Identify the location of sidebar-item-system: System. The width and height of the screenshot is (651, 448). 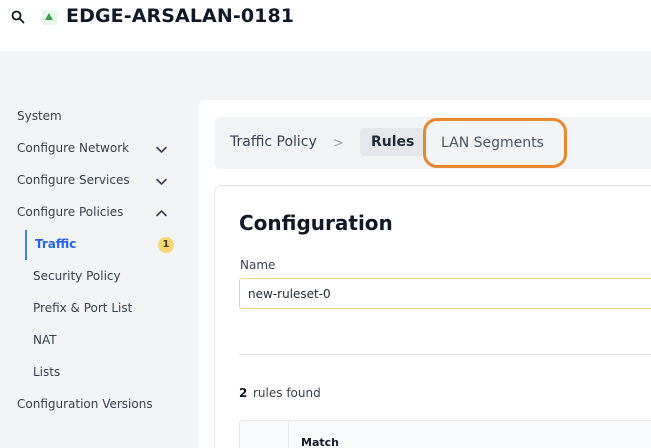
(39, 116).